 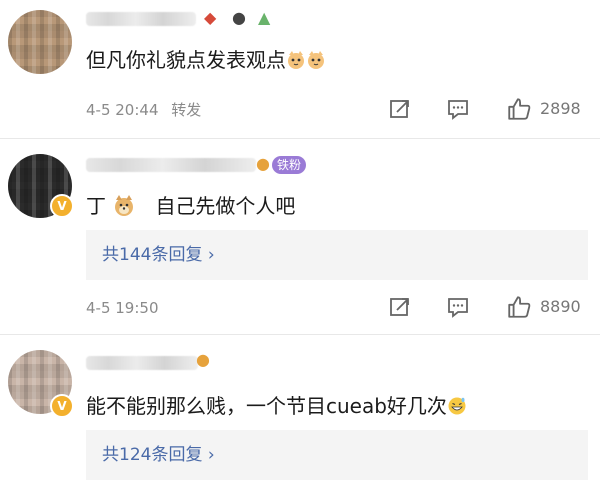 I want to click on comment-text: 丁 自己先做个人吧, so click(x=191, y=206).